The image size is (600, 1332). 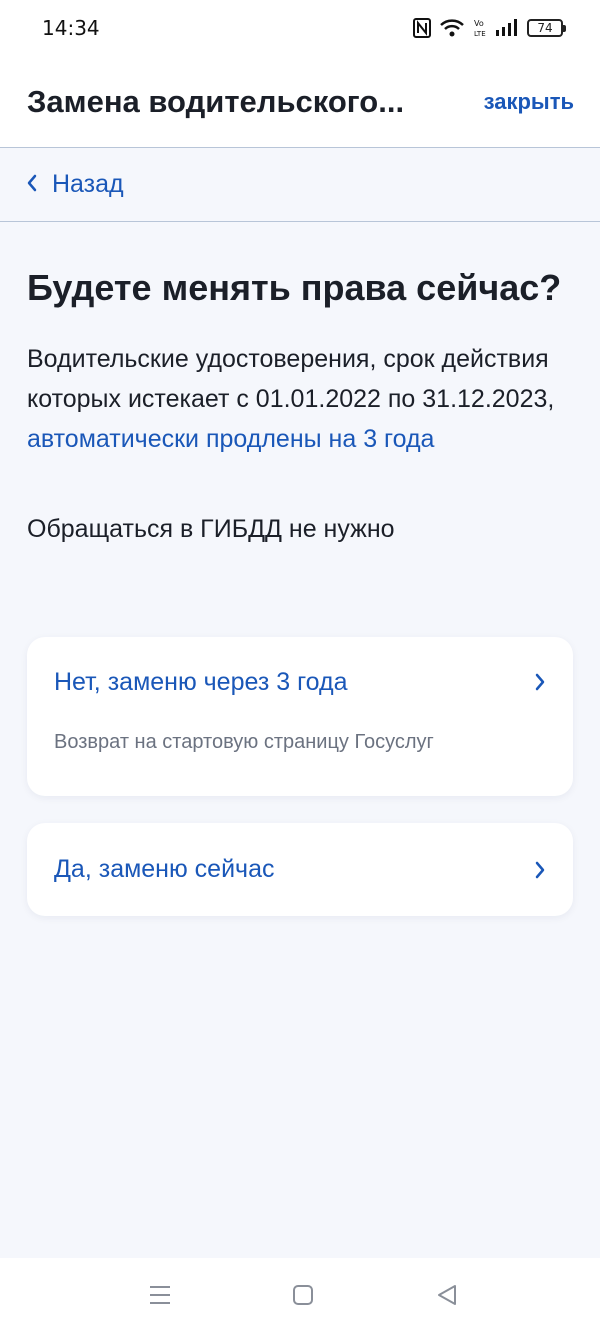 What do you see at coordinates (300, 869) in the screenshot?
I see `option-card-now: Да, заменю сейчас` at bounding box center [300, 869].